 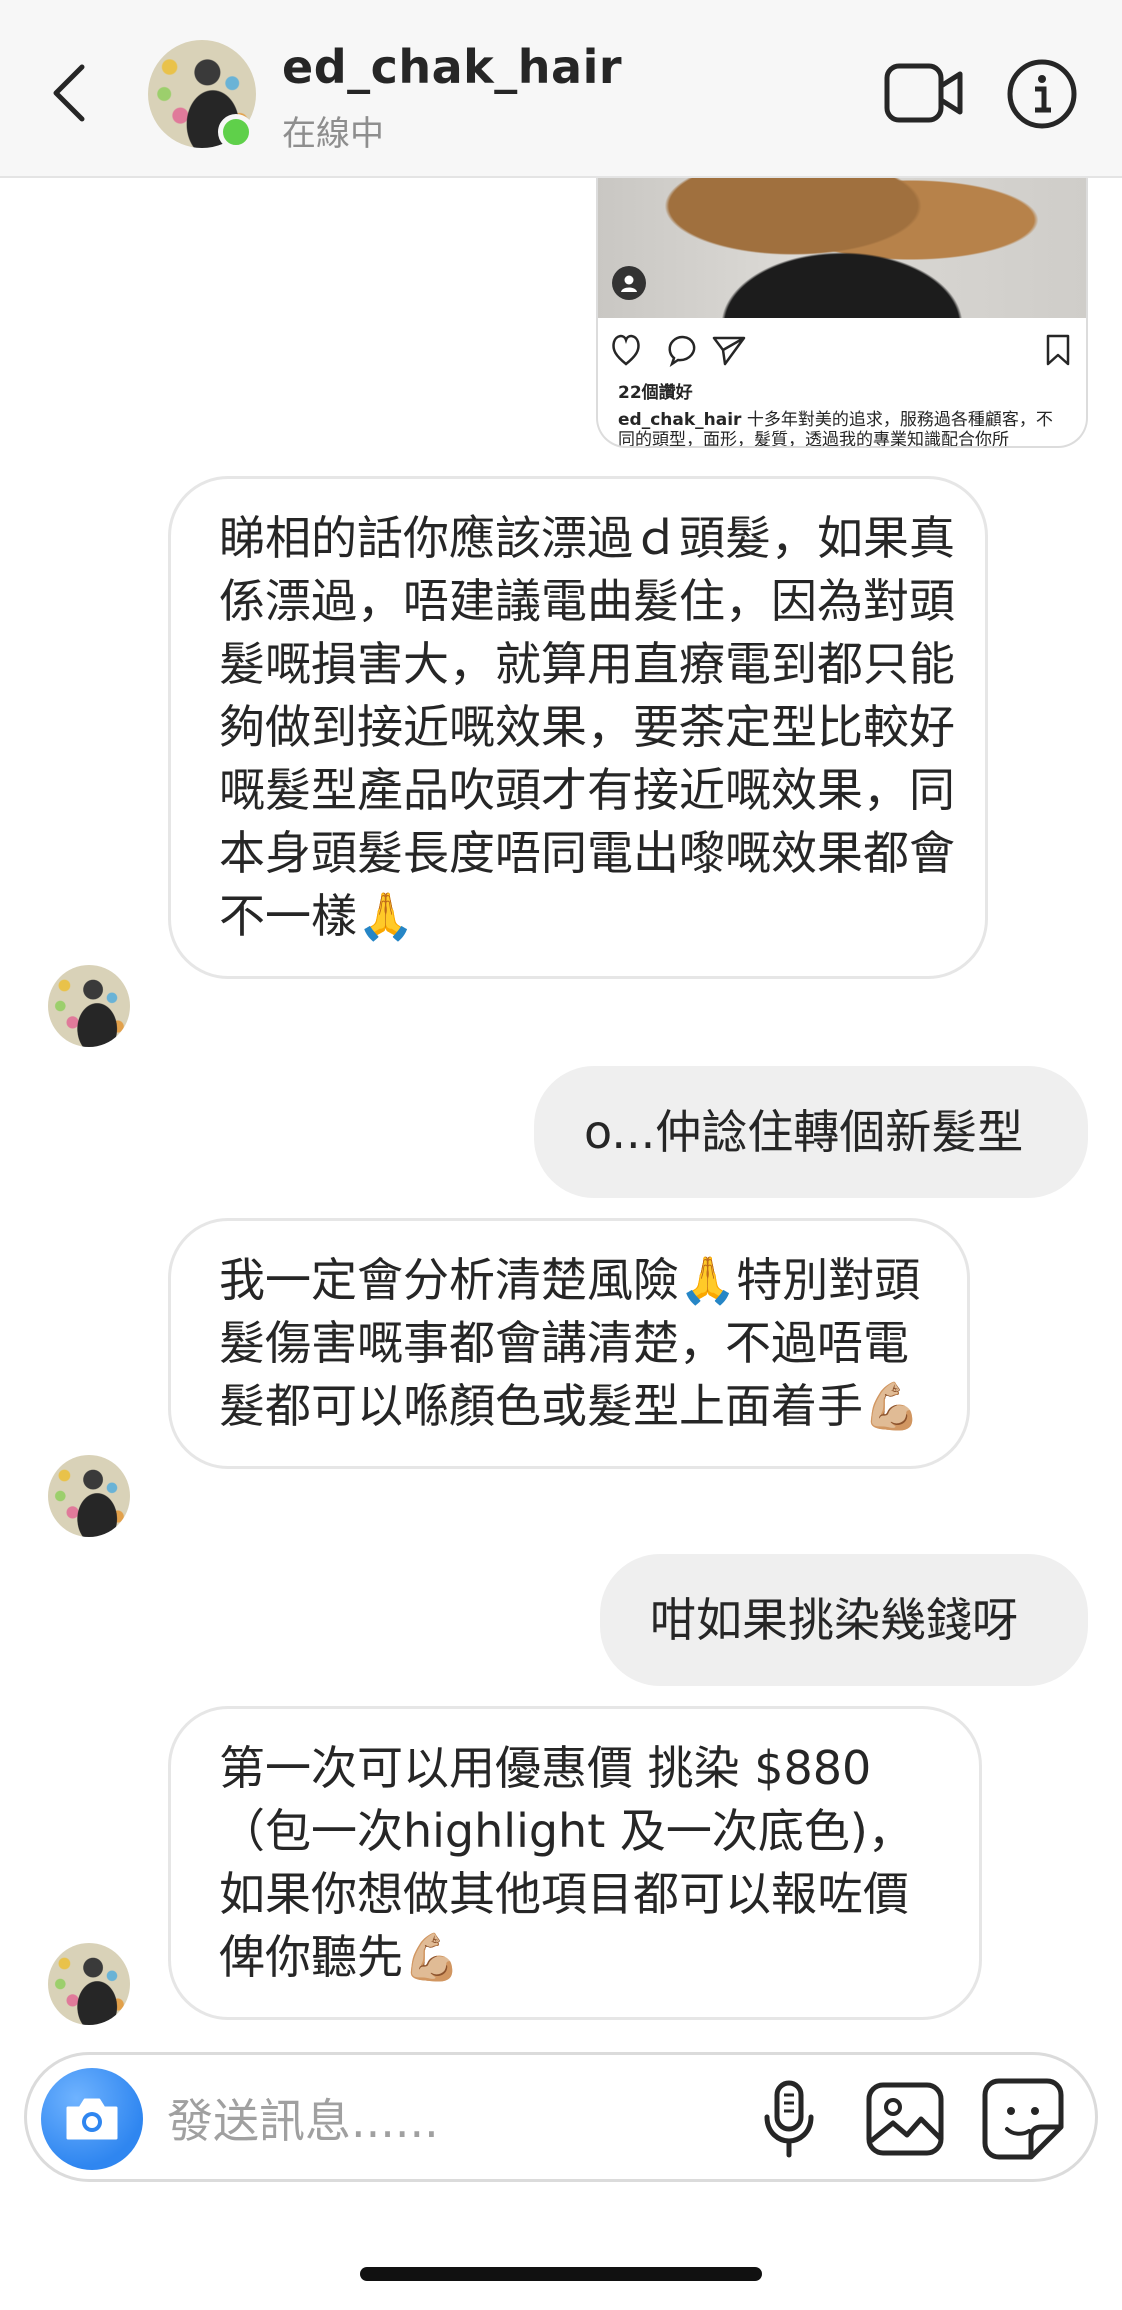 What do you see at coordinates (629, 283) in the screenshot?
I see `user-tag-icon` at bounding box center [629, 283].